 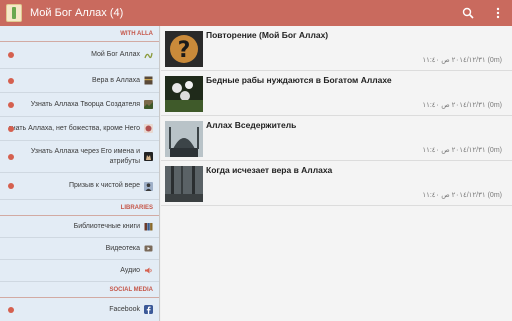 What do you see at coordinates (299, 80) in the screenshot?
I see `post-title: Бедные рабы нуждаются в Богатом Аллахе` at bounding box center [299, 80].